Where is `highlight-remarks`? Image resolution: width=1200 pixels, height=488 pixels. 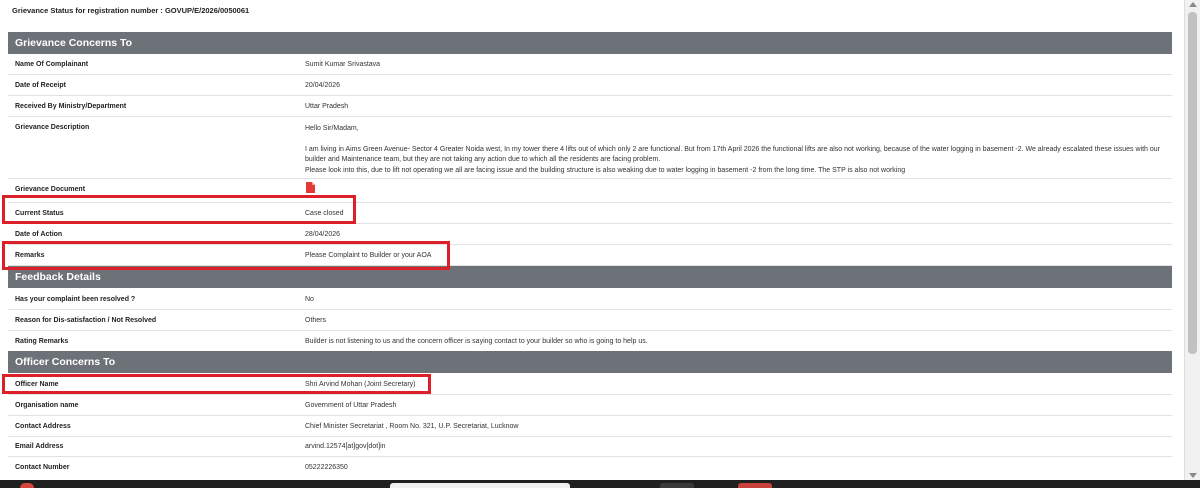
highlight-remarks is located at coordinates (226, 255).